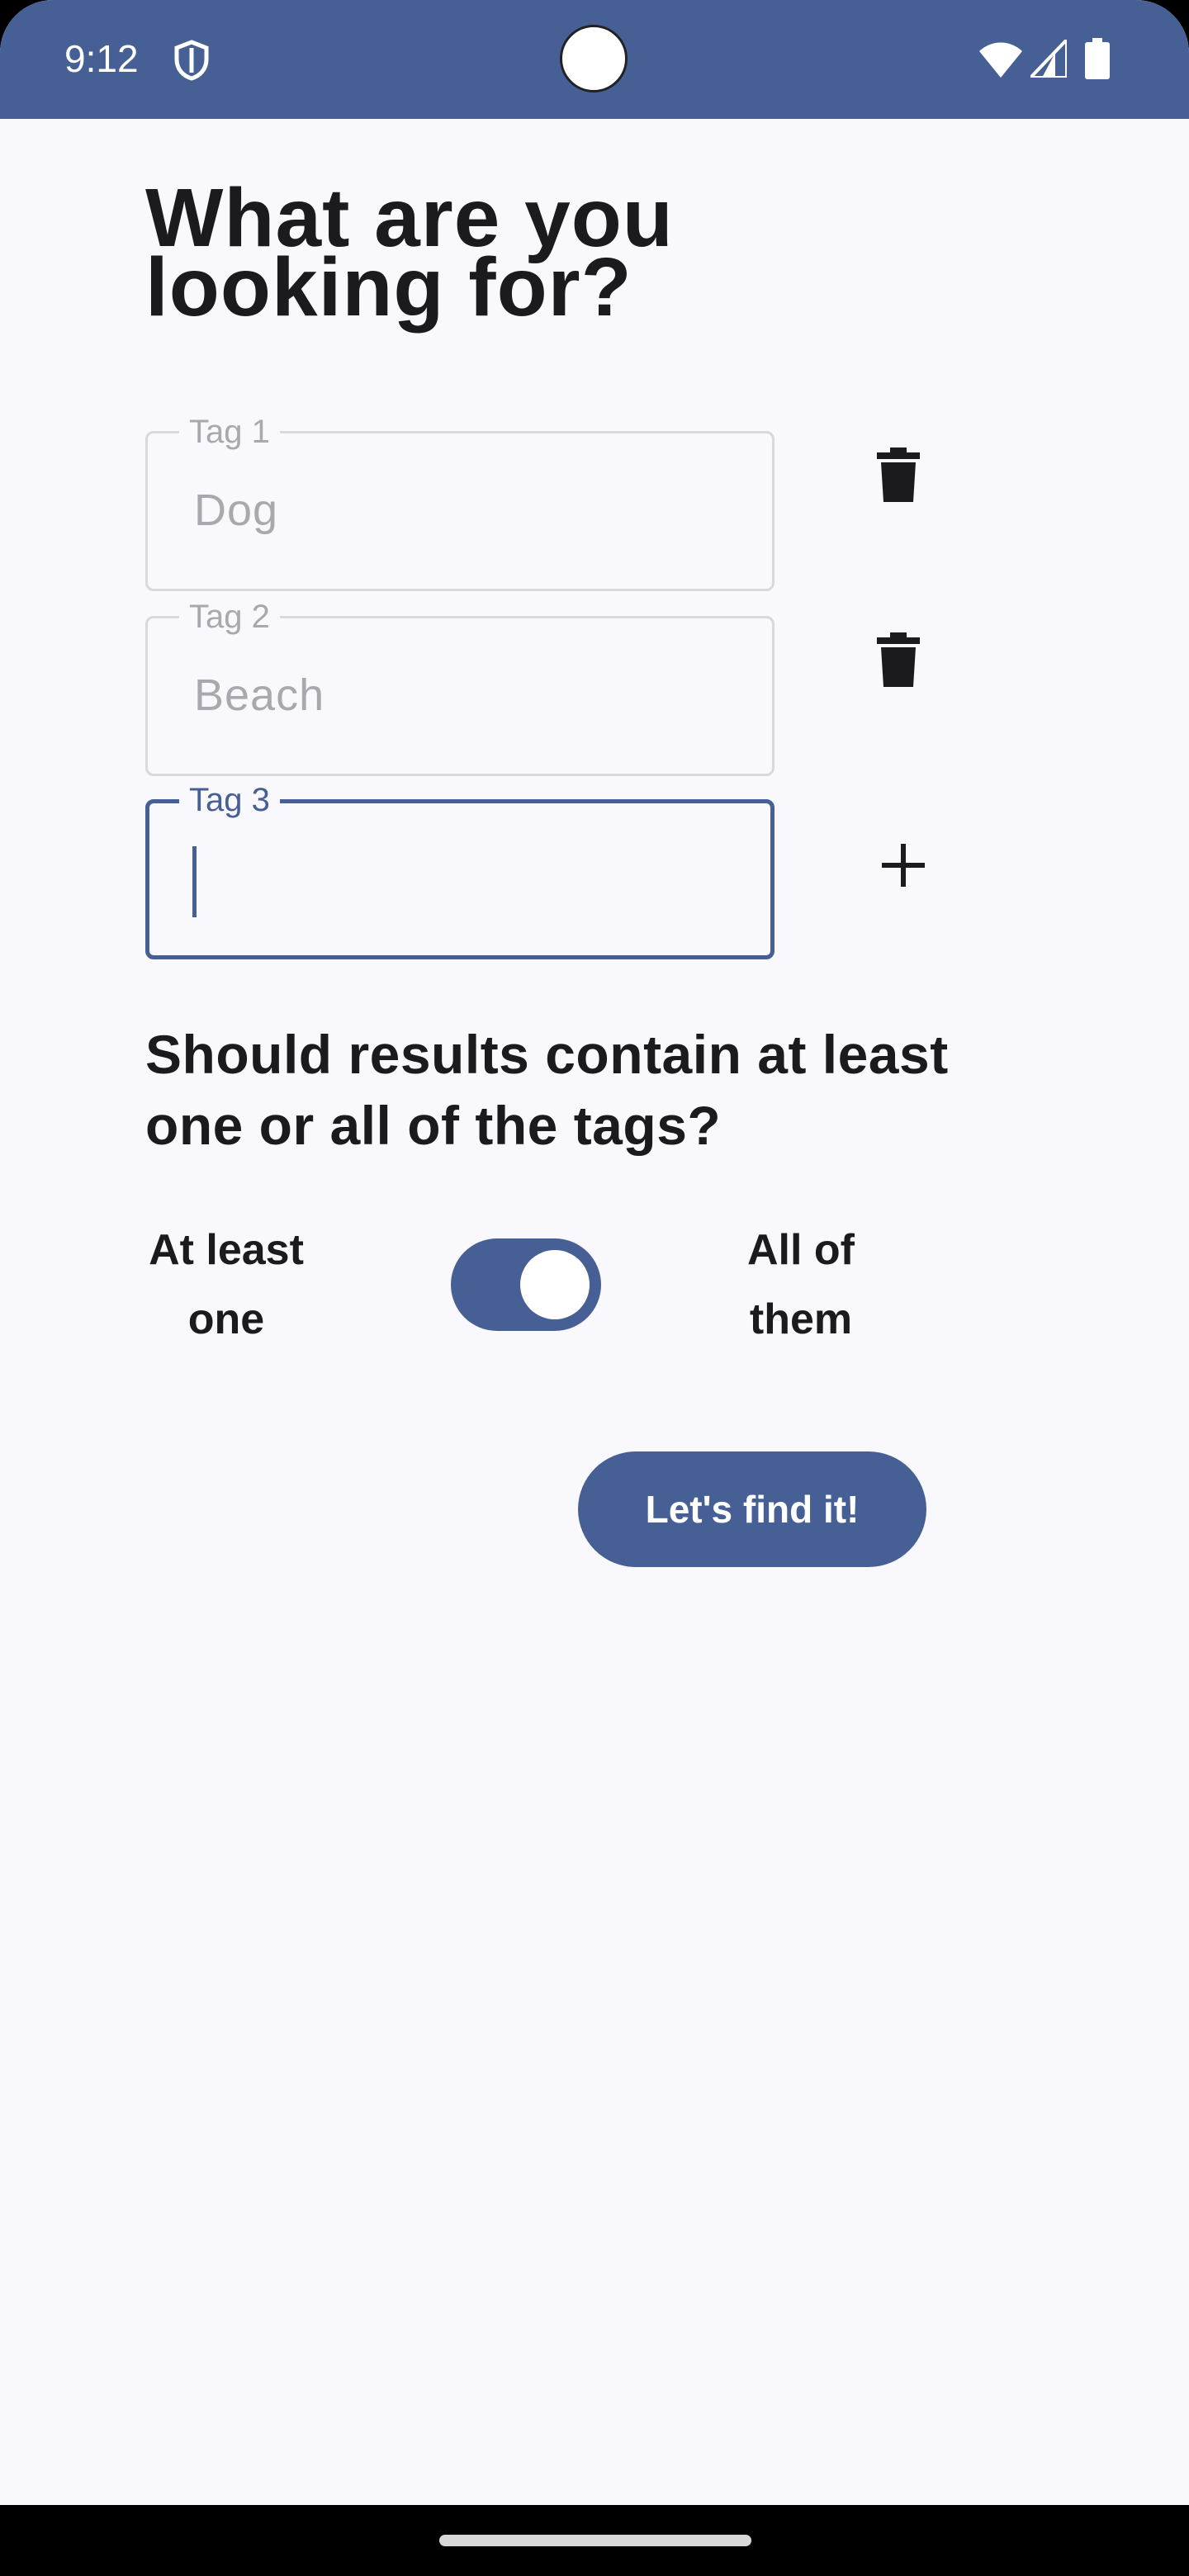 The height and width of the screenshot is (2576, 1189). I want to click on tag-1-value: Dog, so click(236, 510).